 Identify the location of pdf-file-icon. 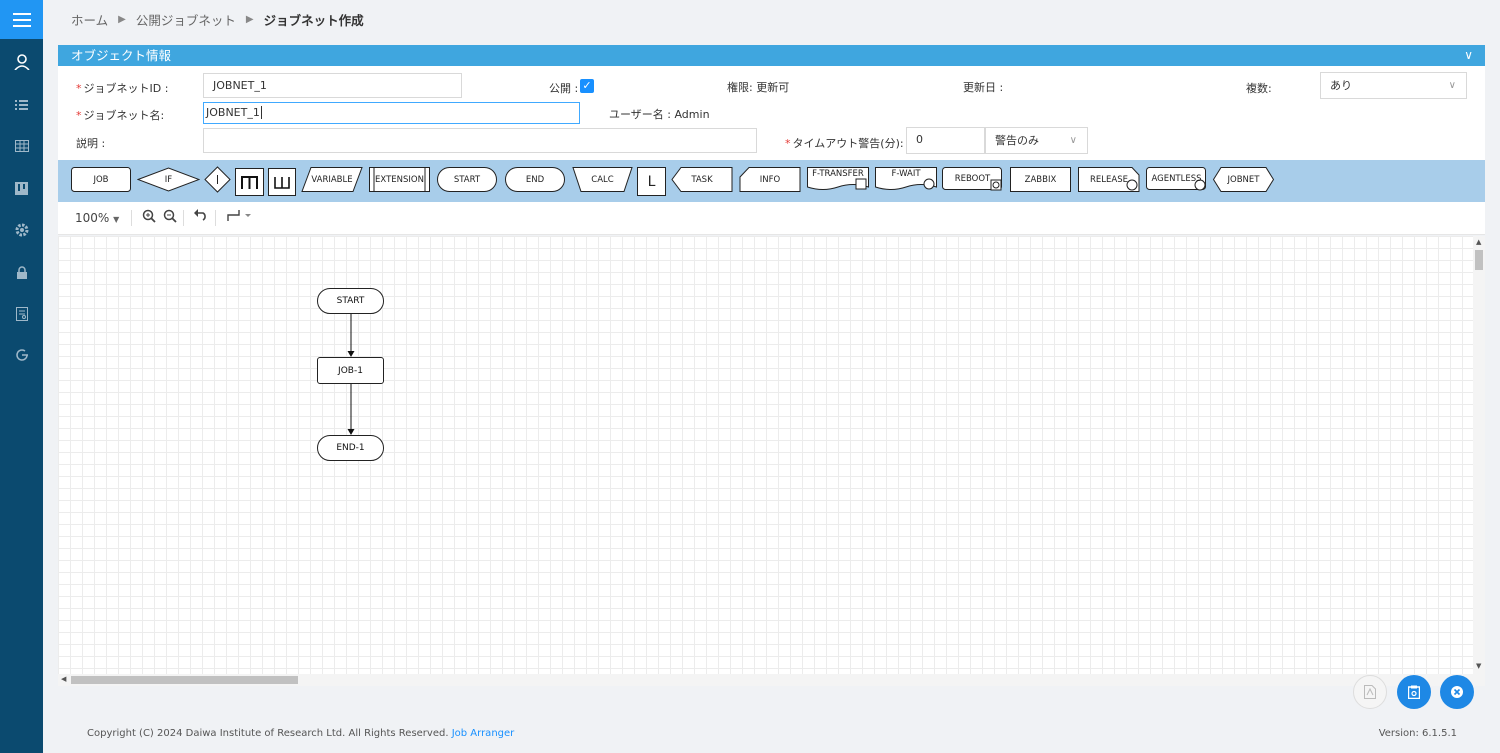
(1370, 692).